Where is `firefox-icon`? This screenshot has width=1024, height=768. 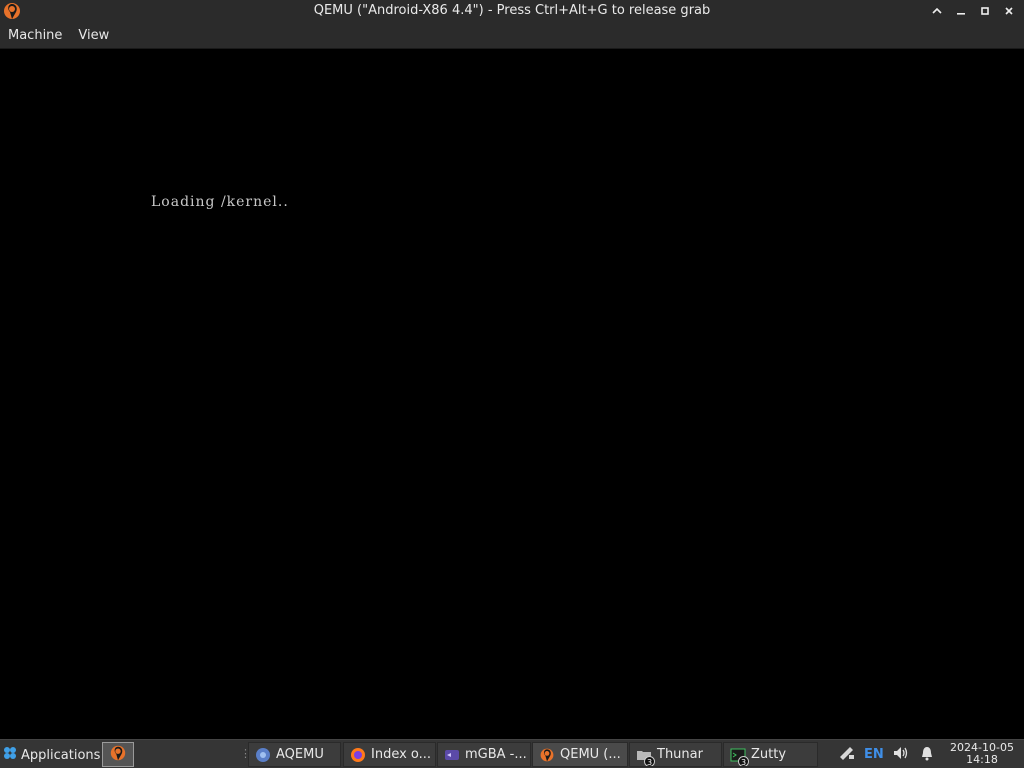
firefox-icon is located at coordinates (358, 755).